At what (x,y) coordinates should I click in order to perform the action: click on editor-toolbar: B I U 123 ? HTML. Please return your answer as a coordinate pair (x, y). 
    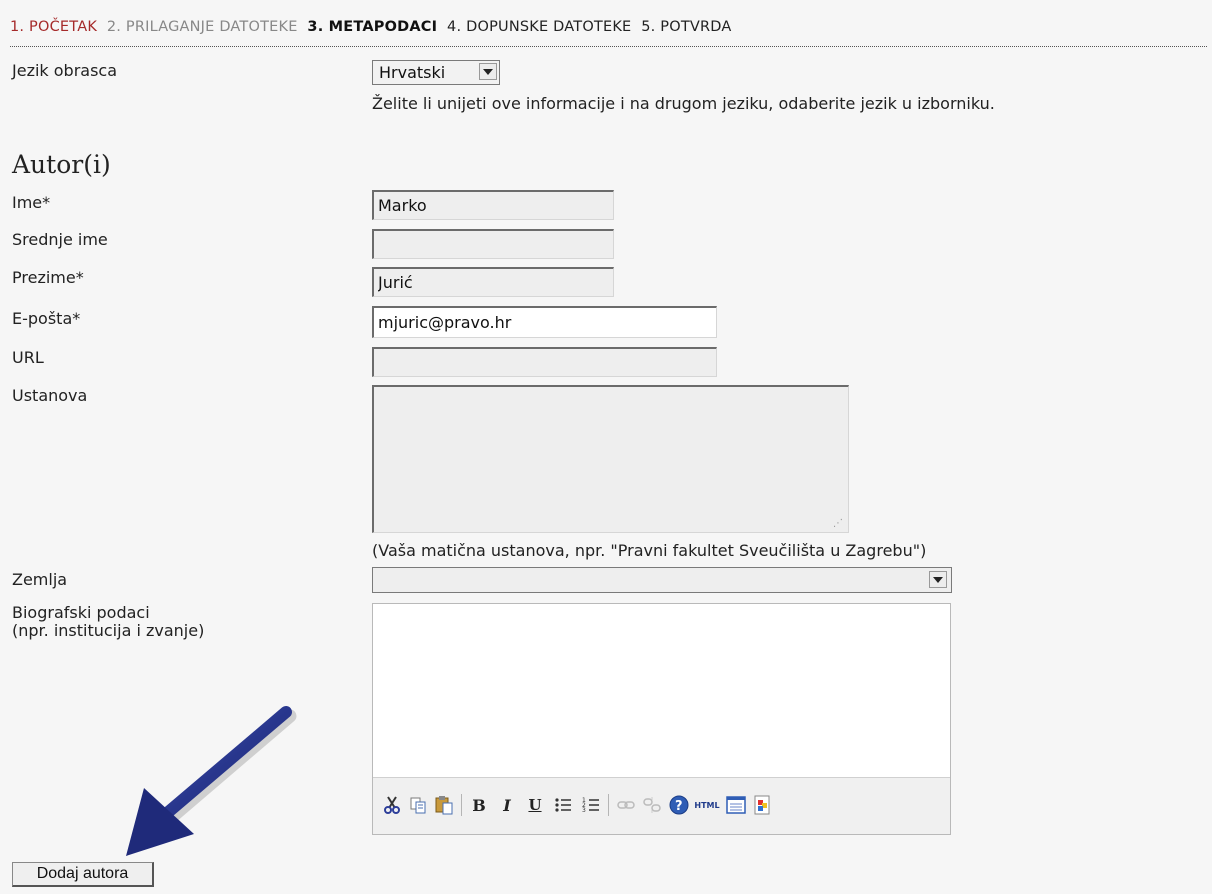
    Looking at the image, I should click on (661, 805).